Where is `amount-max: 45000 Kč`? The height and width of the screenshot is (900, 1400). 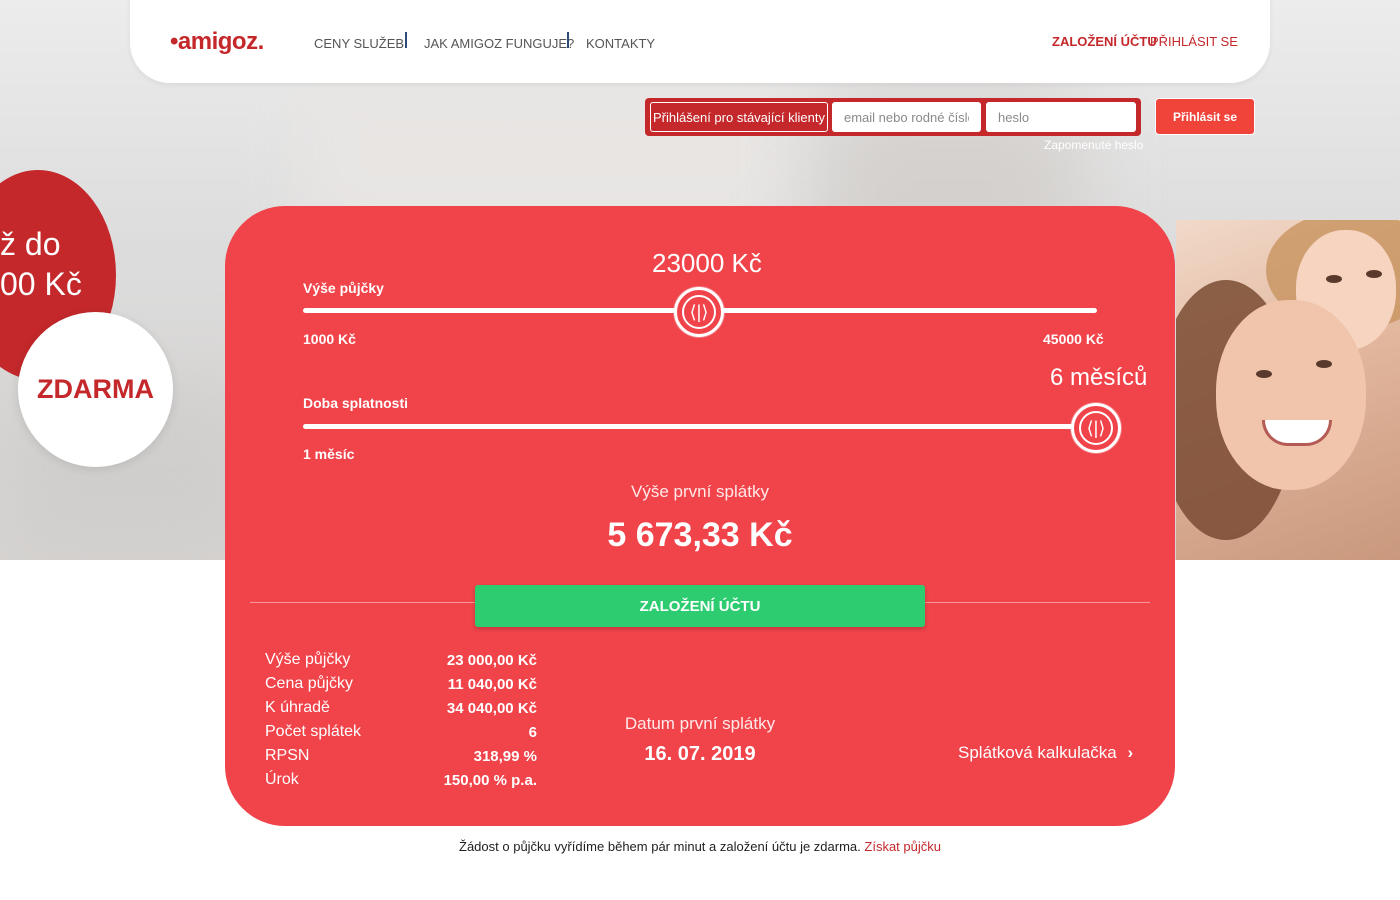
amount-max: 45000 Kč is located at coordinates (1073, 339).